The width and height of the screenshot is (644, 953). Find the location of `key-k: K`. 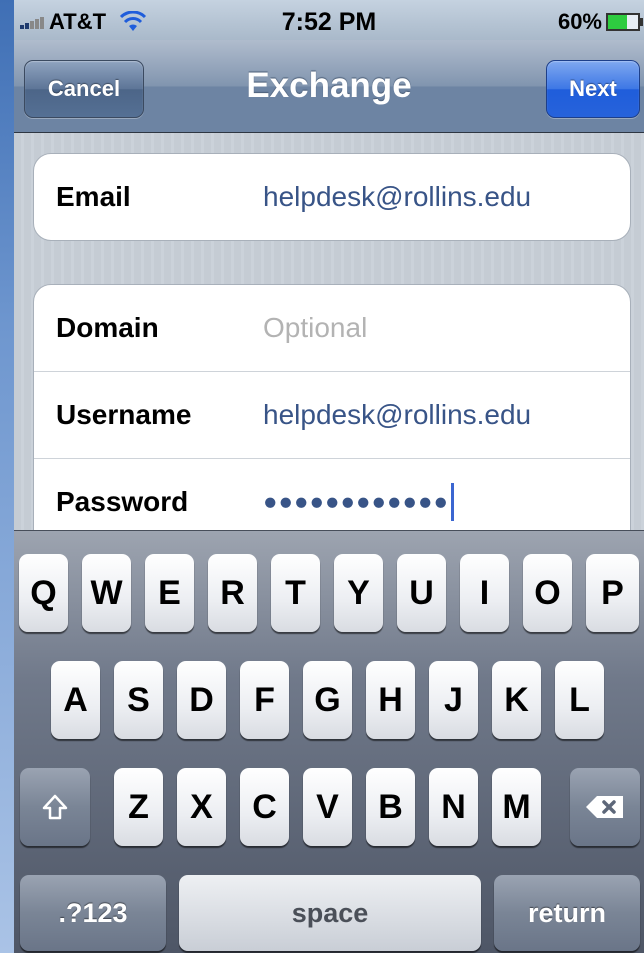

key-k: K is located at coordinates (516, 700).